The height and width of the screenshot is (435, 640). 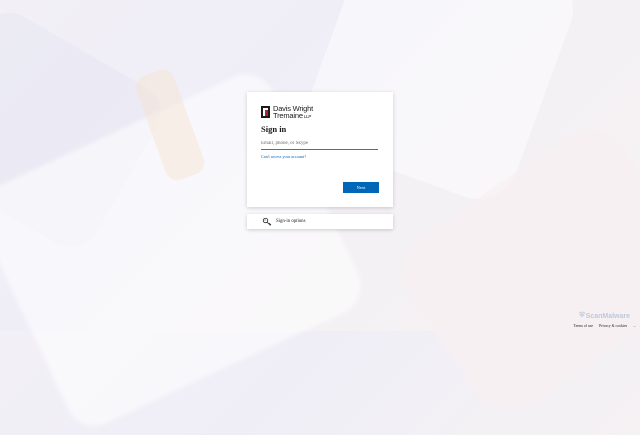 I want to click on terms-link: Terms of use, so click(x=584, y=326).